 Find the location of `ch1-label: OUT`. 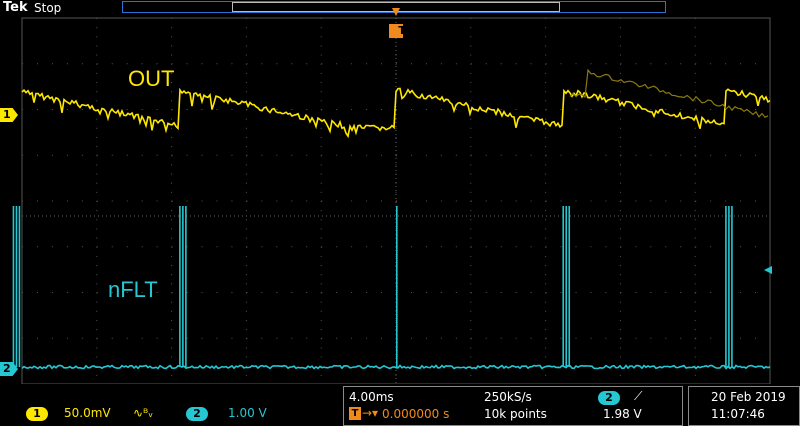

ch1-label: OUT is located at coordinates (151, 78).